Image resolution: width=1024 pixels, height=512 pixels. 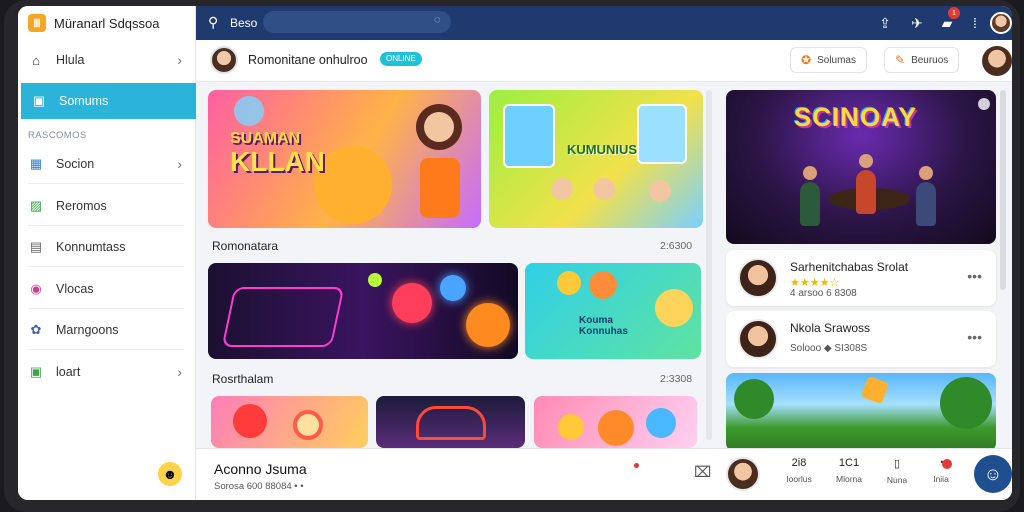 What do you see at coordinates (283, 317) in the screenshot?
I see `neon-frame-graphic` at bounding box center [283, 317].